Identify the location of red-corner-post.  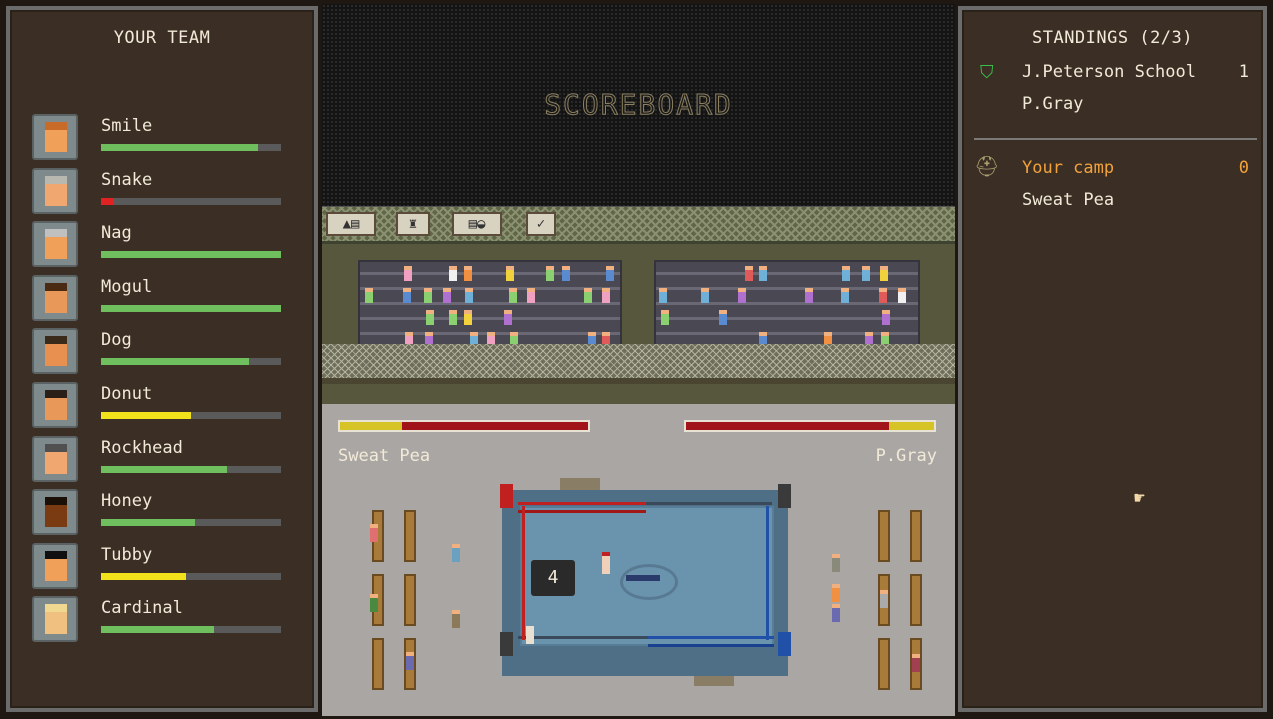
(506, 496).